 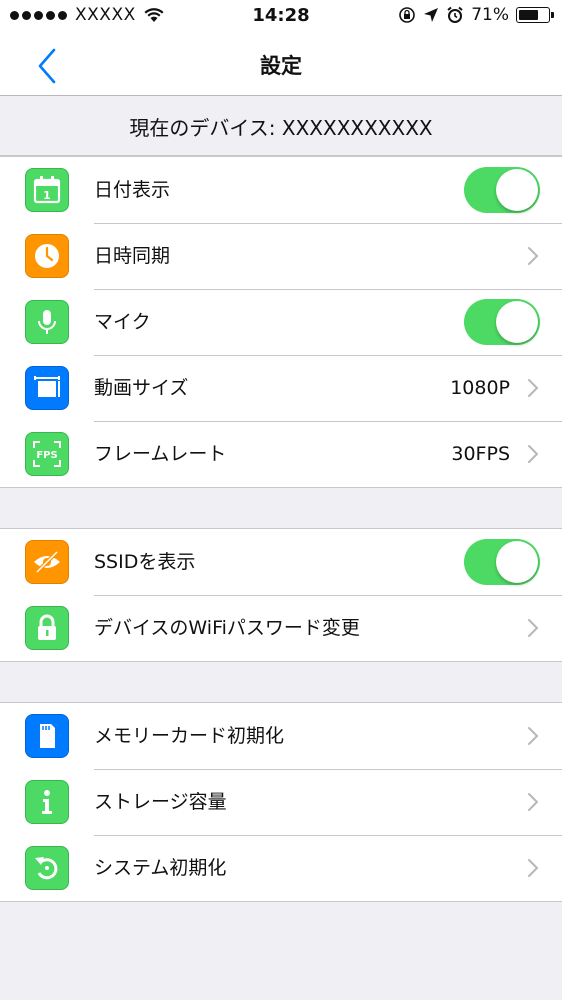 I want to click on battery-icon, so click(x=535, y=15).